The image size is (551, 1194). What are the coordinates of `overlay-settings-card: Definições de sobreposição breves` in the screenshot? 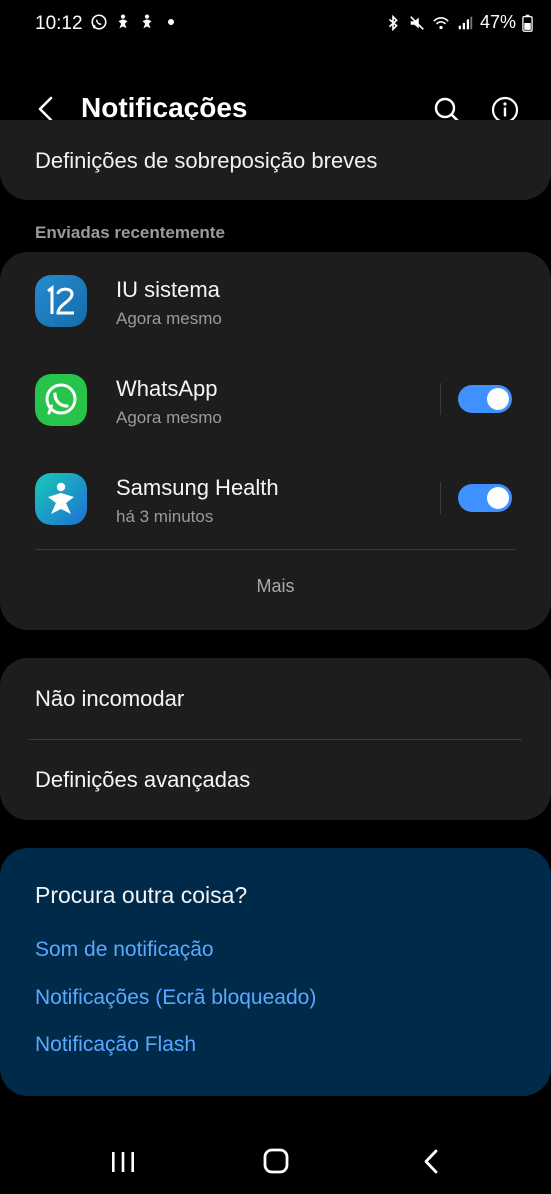 It's located at (275, 160).